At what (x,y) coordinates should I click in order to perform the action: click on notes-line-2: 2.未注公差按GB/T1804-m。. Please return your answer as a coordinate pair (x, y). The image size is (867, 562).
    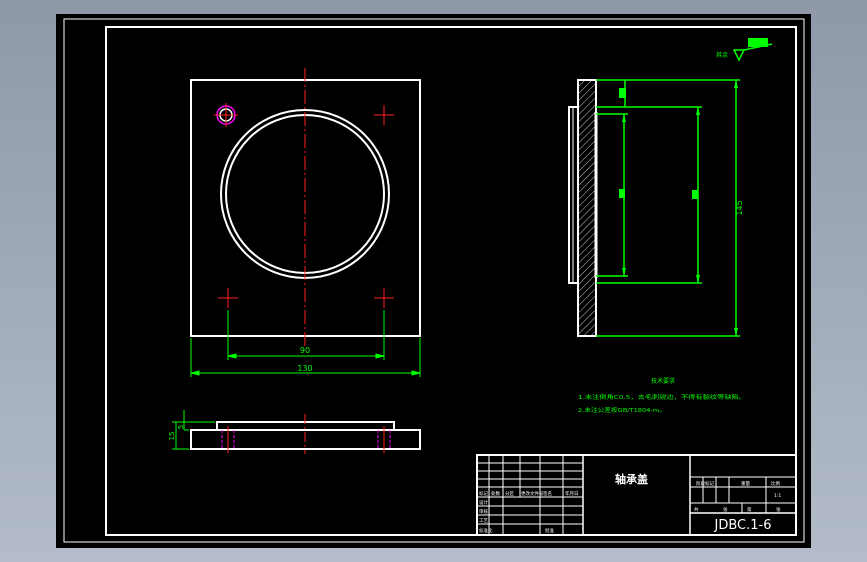
    Looking at the image, I should click on (622, 410).